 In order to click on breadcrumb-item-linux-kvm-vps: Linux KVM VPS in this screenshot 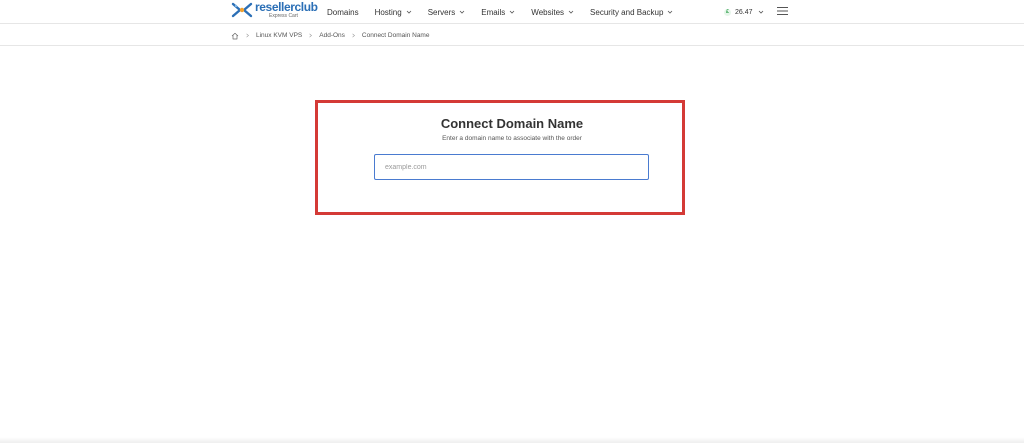, I will do `click(279, 35)`.